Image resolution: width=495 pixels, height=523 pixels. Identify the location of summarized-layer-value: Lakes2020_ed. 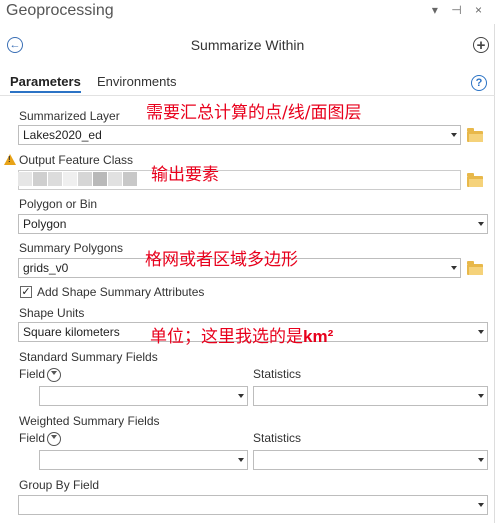
(62, 135).